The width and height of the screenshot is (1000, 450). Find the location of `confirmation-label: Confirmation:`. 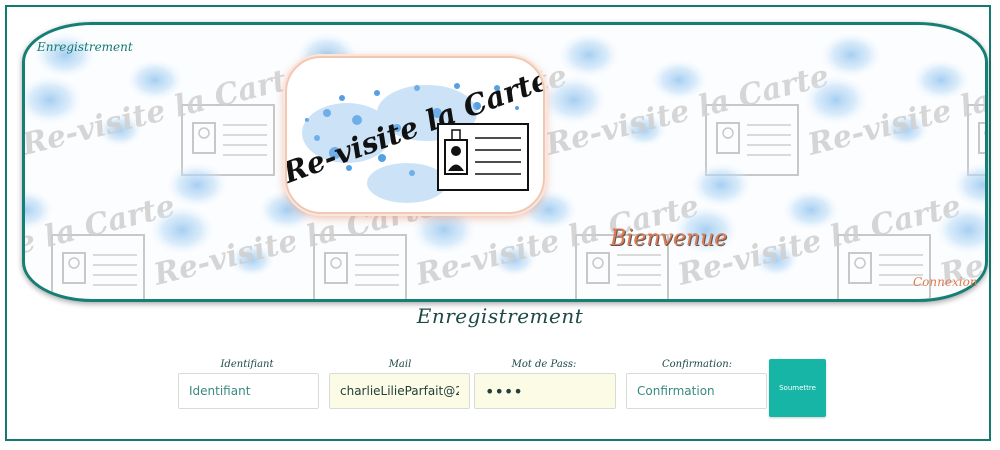

confirmation-label: Confirmation: is located at coordinates (697, 364).